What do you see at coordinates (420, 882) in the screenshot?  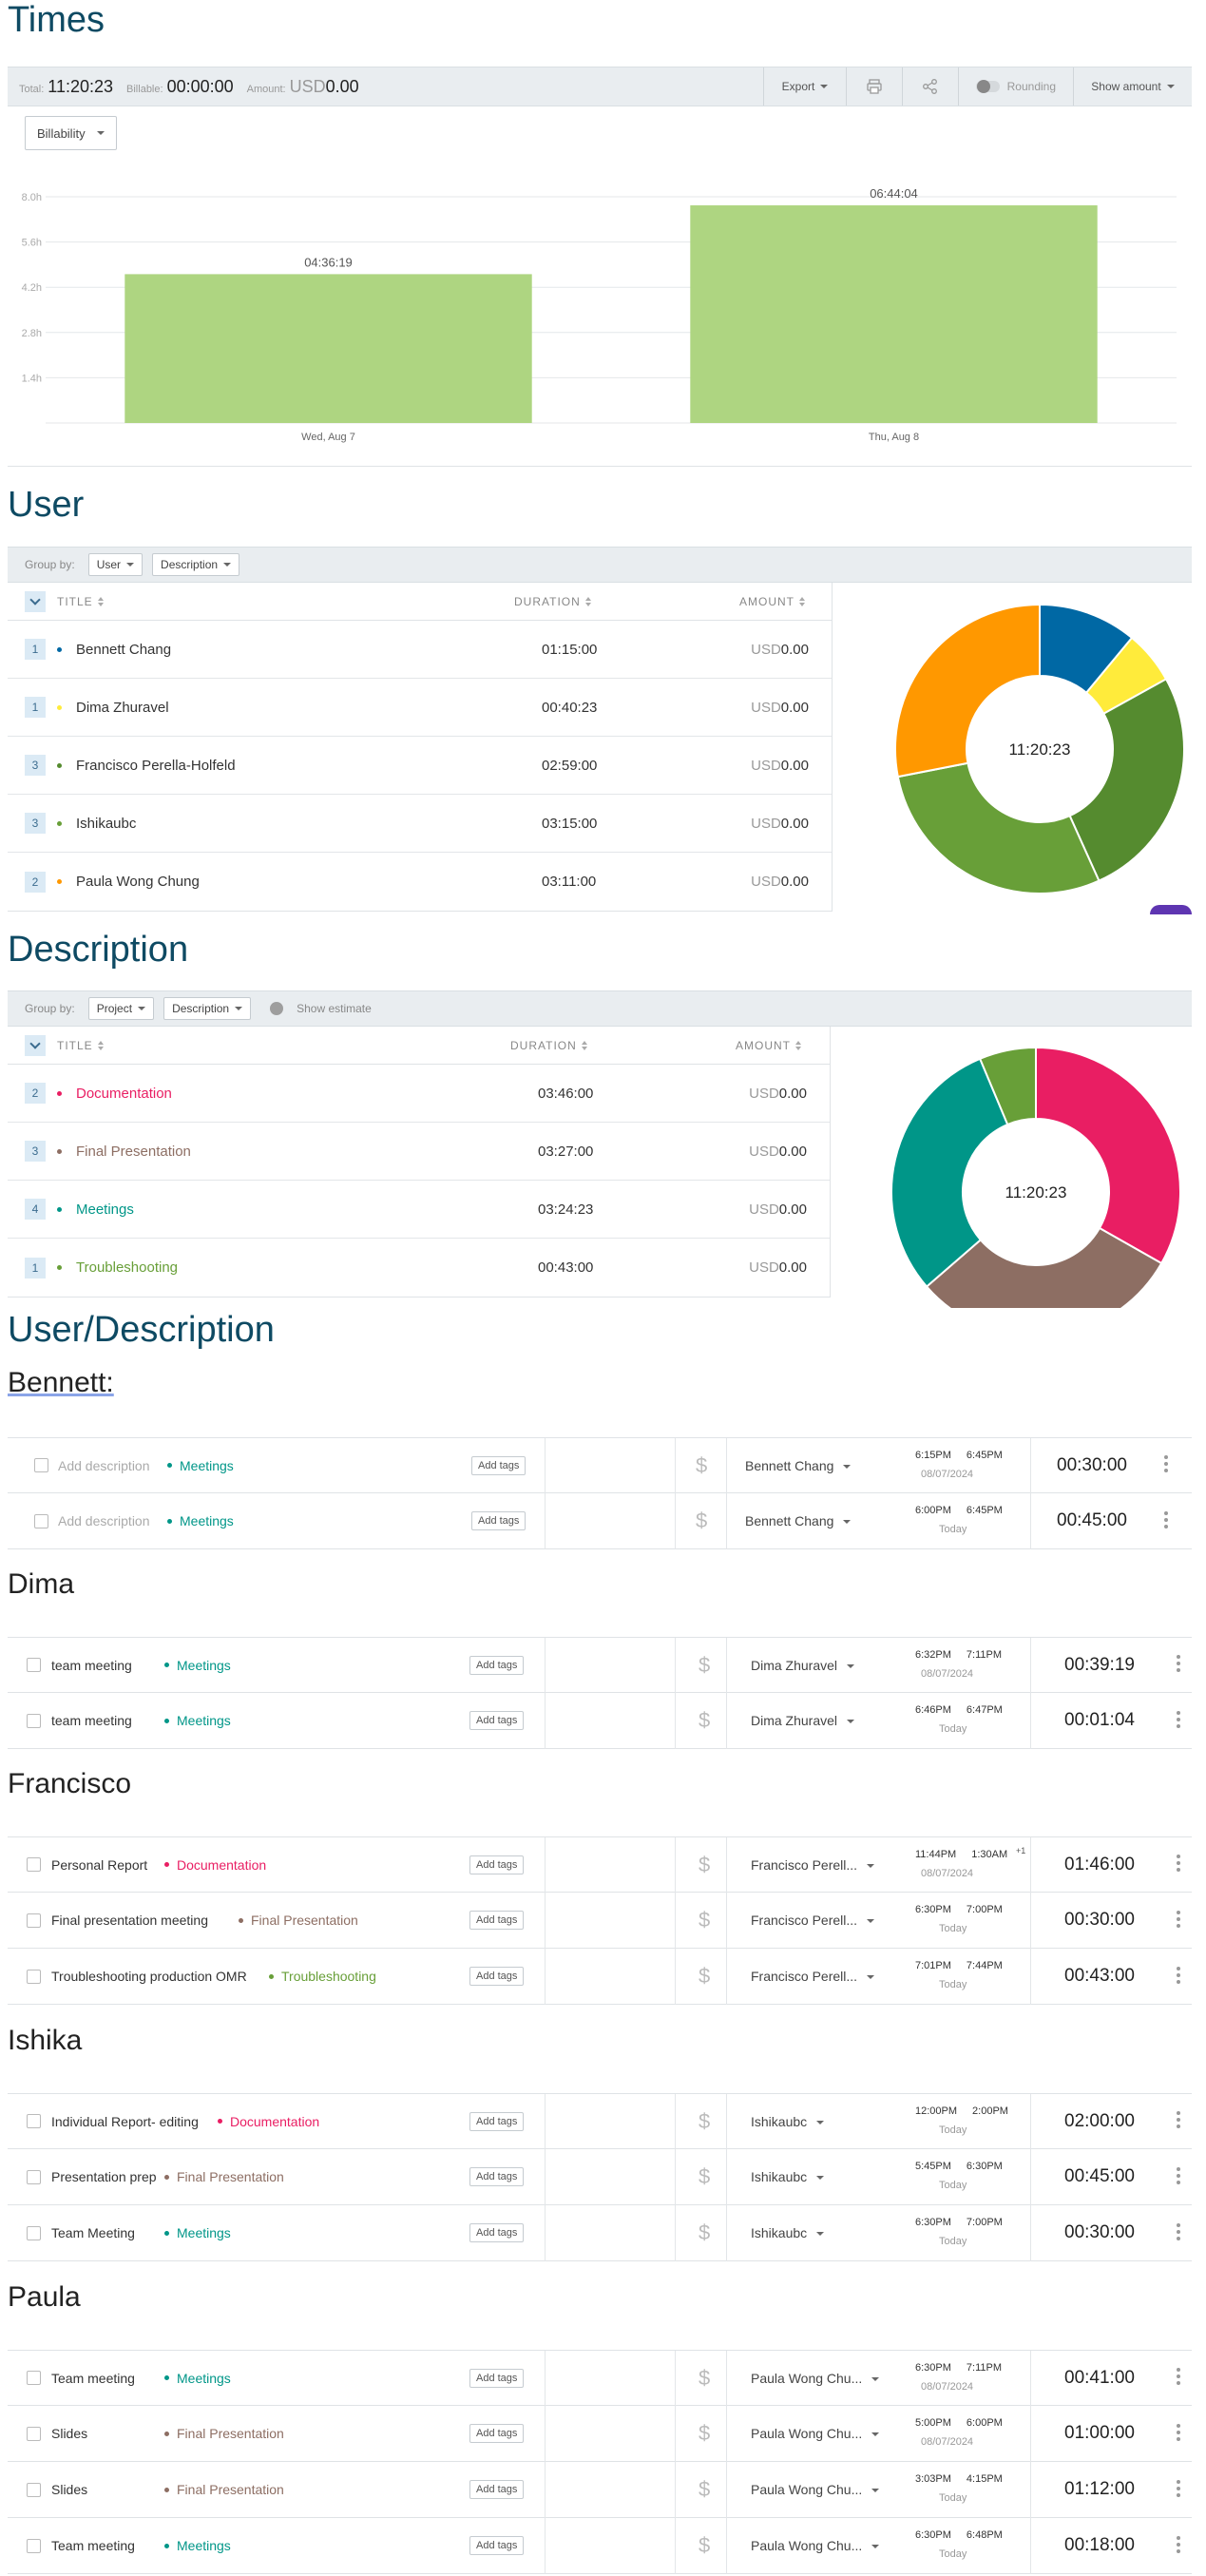 I see `table-row: 2 Paula Wong Chung 03:11:00 USD0.00` at bounding box center [420, 882].